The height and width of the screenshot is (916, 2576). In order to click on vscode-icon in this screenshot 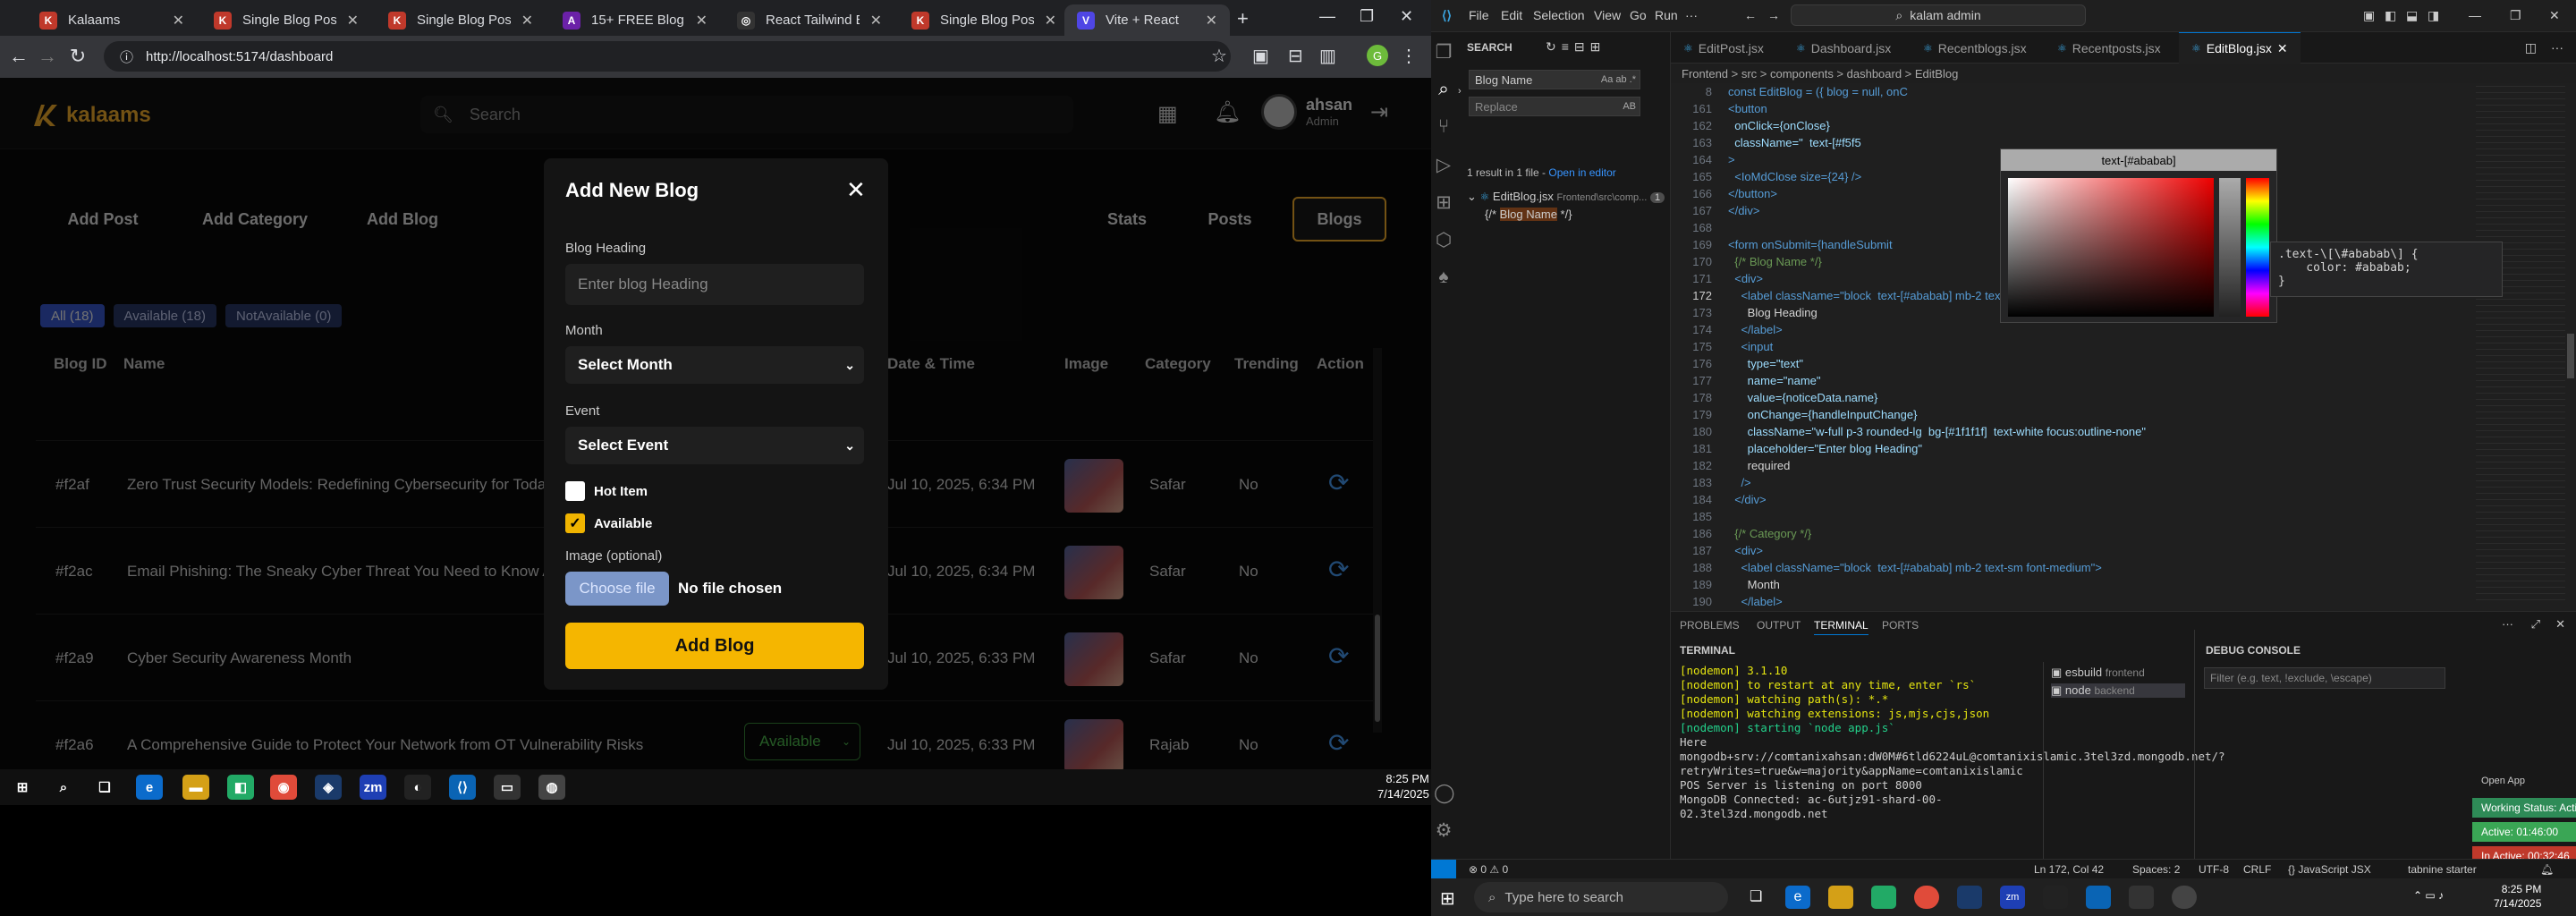, I will do `click(2098, 897)`.